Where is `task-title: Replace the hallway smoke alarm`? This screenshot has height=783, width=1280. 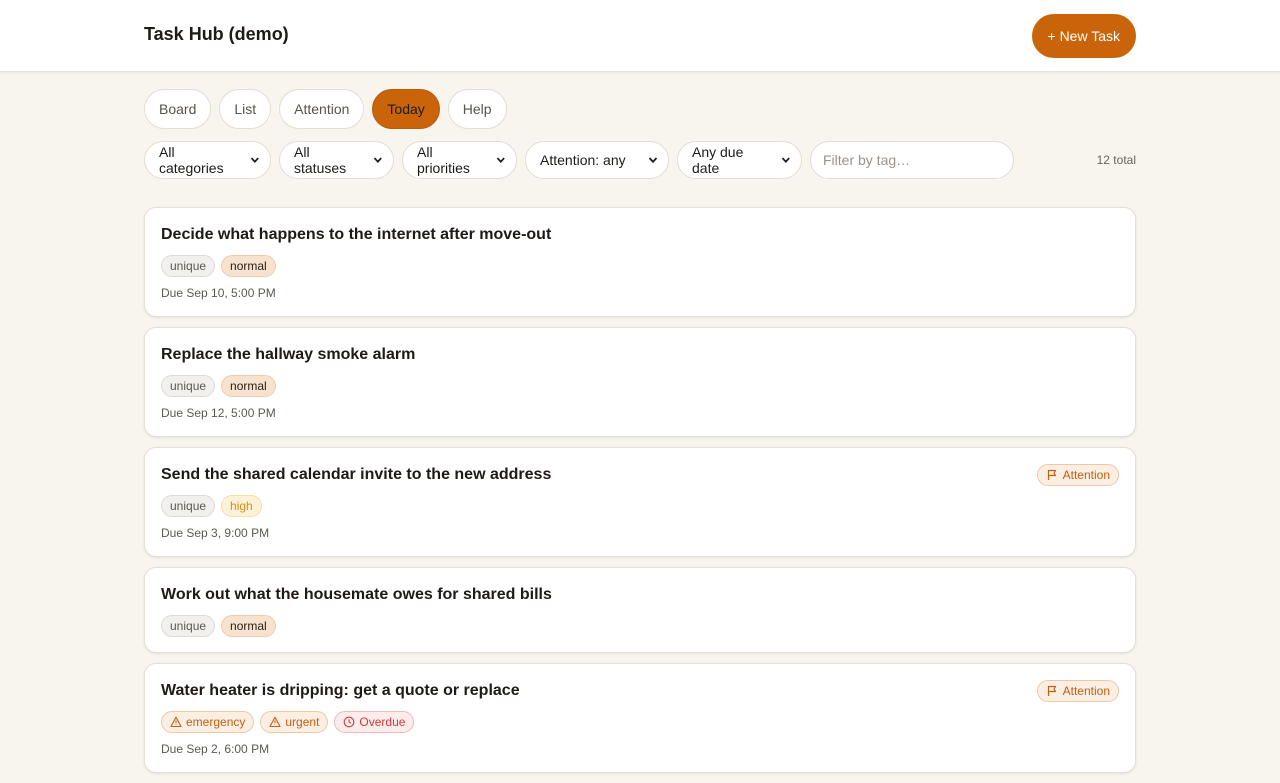
task-title: Replace the hallway smoke alarm is located at coordinates (288, 354).